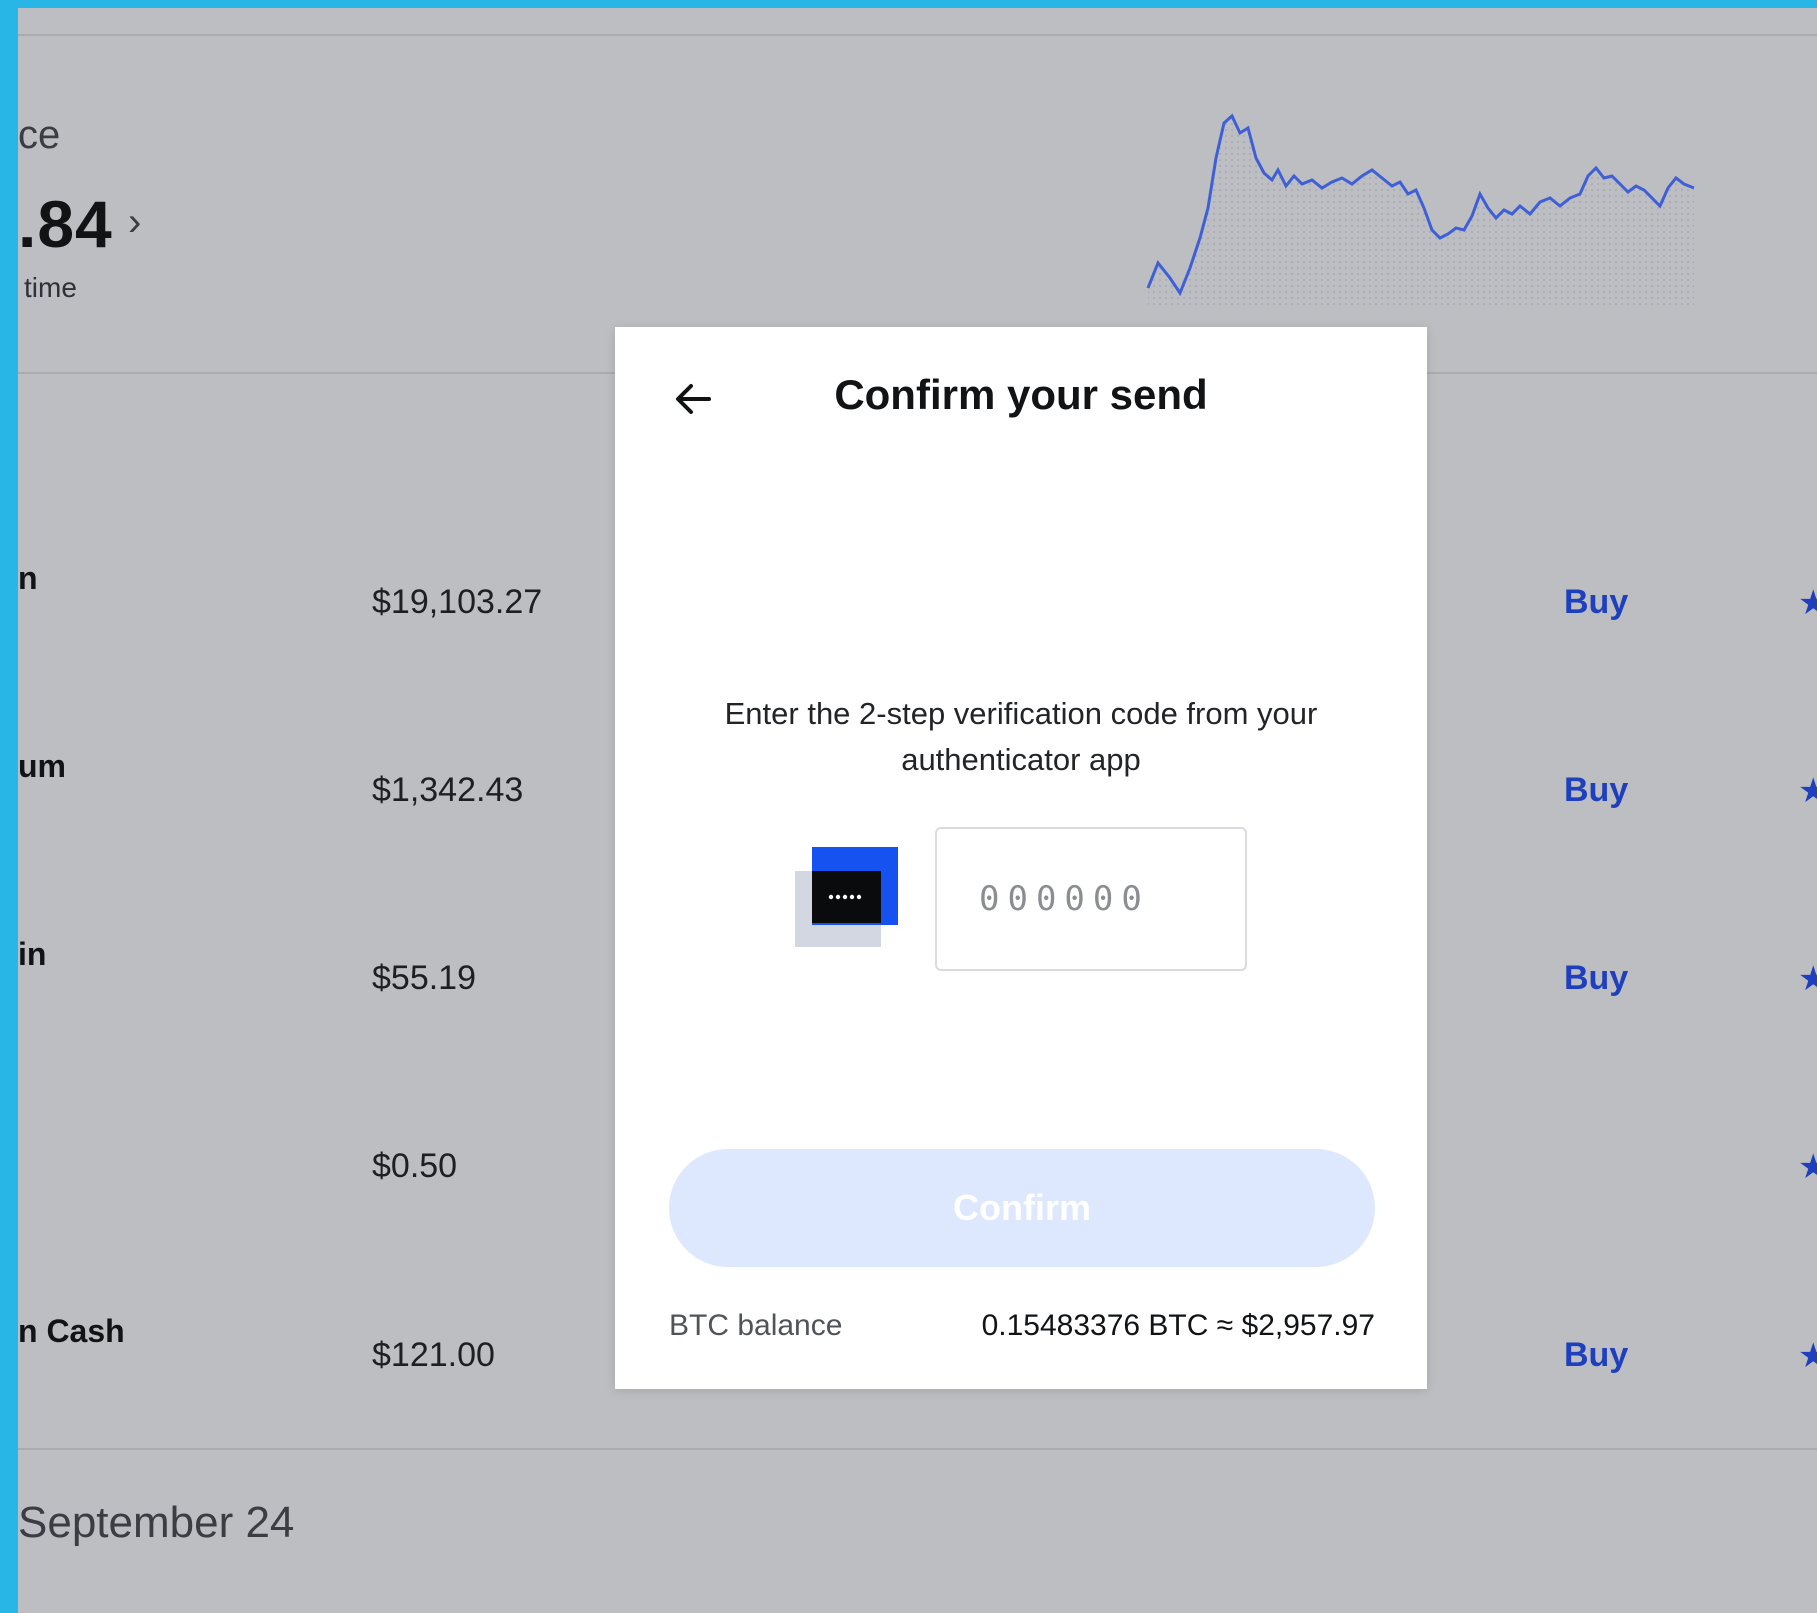  Describe the element at coordinates (65, 224) in the screenshot. I see `balance-value: .84` at that location.